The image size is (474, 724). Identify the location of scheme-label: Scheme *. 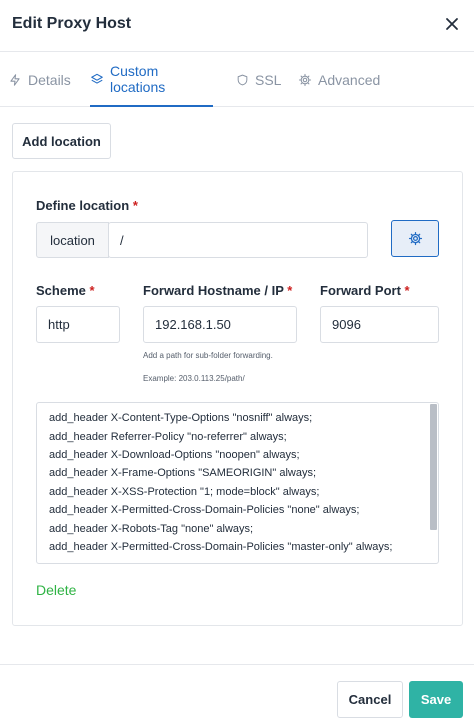
(65, 290).